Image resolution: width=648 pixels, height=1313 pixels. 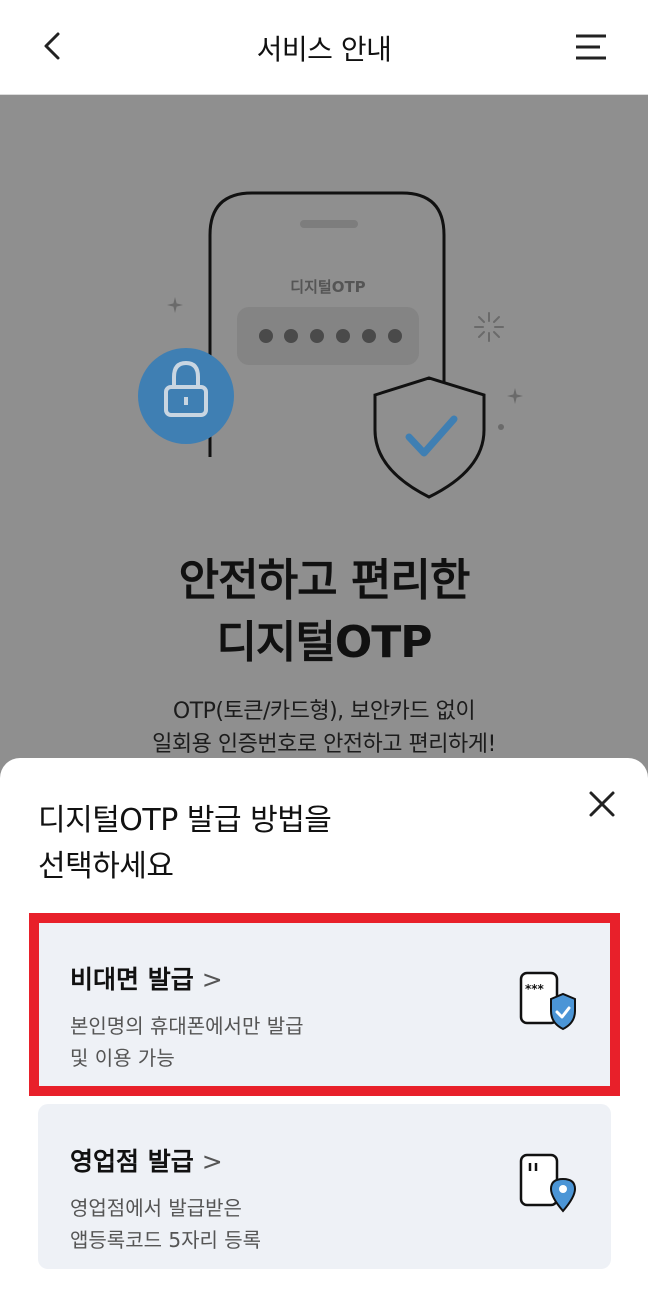 What do you see at coordinates (324, 1186) in the screenshot?
I see `option-branch-issue: 영업점 발급 > 영업점에서 발급받은 앱등록코드 5자리 등록` at bounding box center [324, 1186].